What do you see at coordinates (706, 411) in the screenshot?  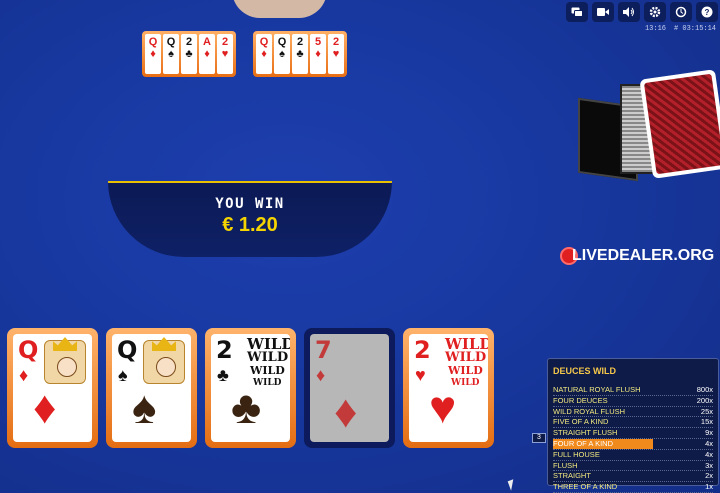 I see `paytable-payout: 25x` at bounding box center [706, 411].